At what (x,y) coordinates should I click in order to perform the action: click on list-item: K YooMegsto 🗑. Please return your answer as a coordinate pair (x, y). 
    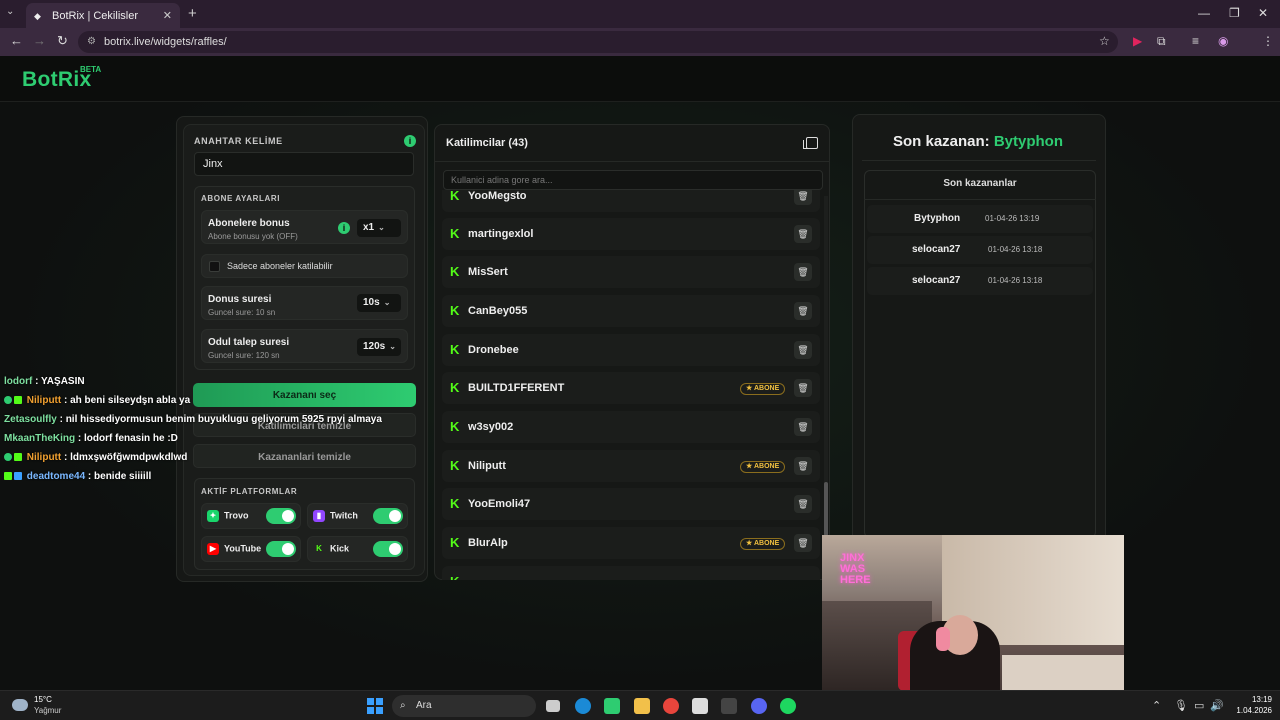
    Looking at the image, I should click on (631, 201).